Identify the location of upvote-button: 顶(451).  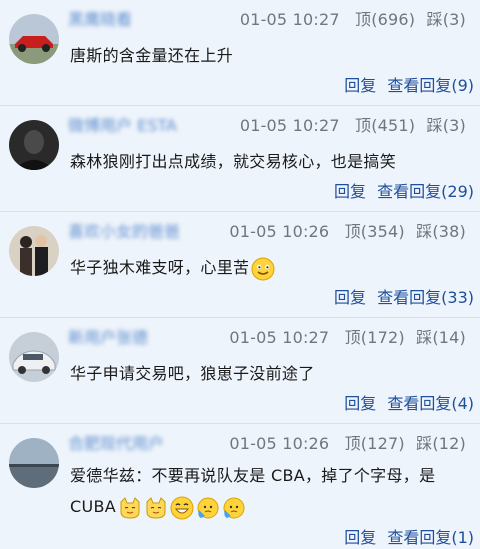
(385, 125).